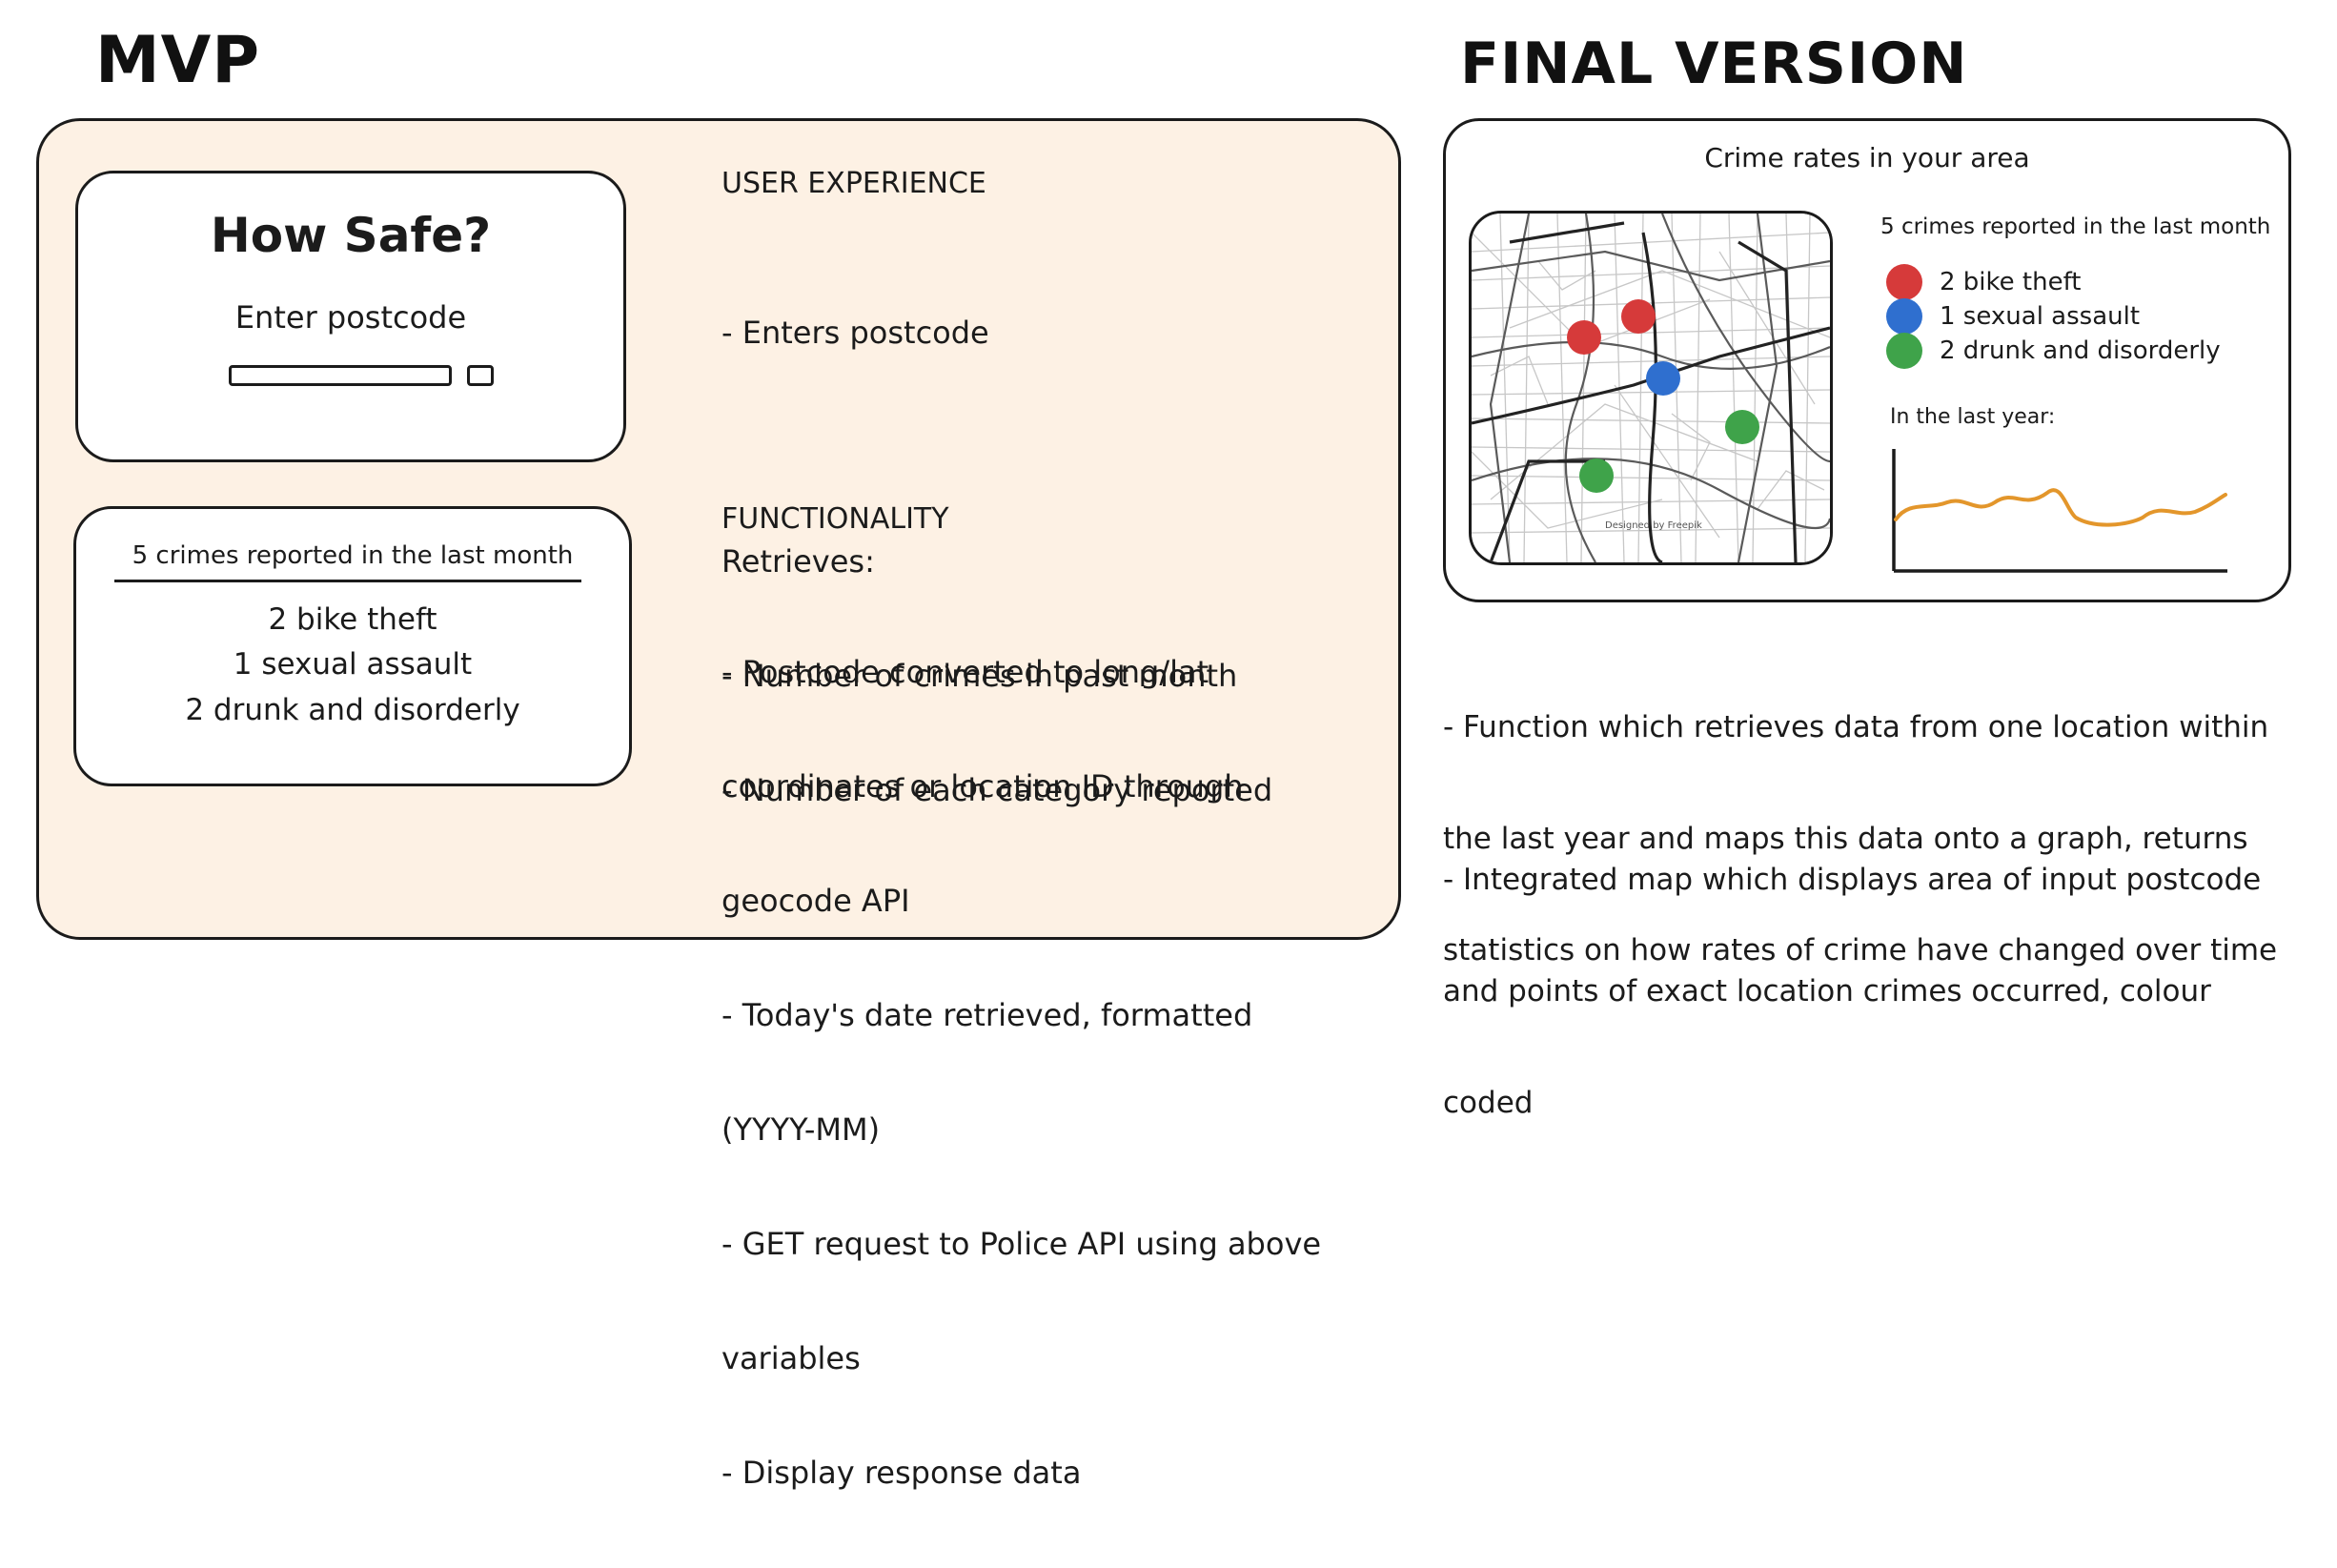 The height and width of the screenshot is (1568, 2337). Describe the element at coordinates (798, 561) in the screenshot. I see `ux-line: Retrieves:` at that location.